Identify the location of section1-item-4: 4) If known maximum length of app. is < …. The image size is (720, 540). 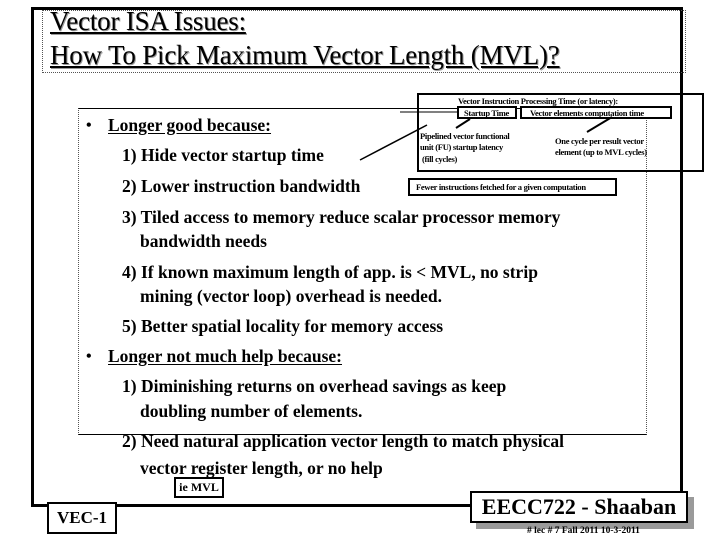
(330, 272).